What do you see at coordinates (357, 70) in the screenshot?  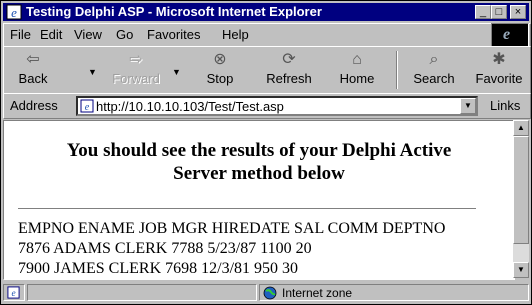 I see `home-button: ⌂ Home` at bounding box center [357, 70].